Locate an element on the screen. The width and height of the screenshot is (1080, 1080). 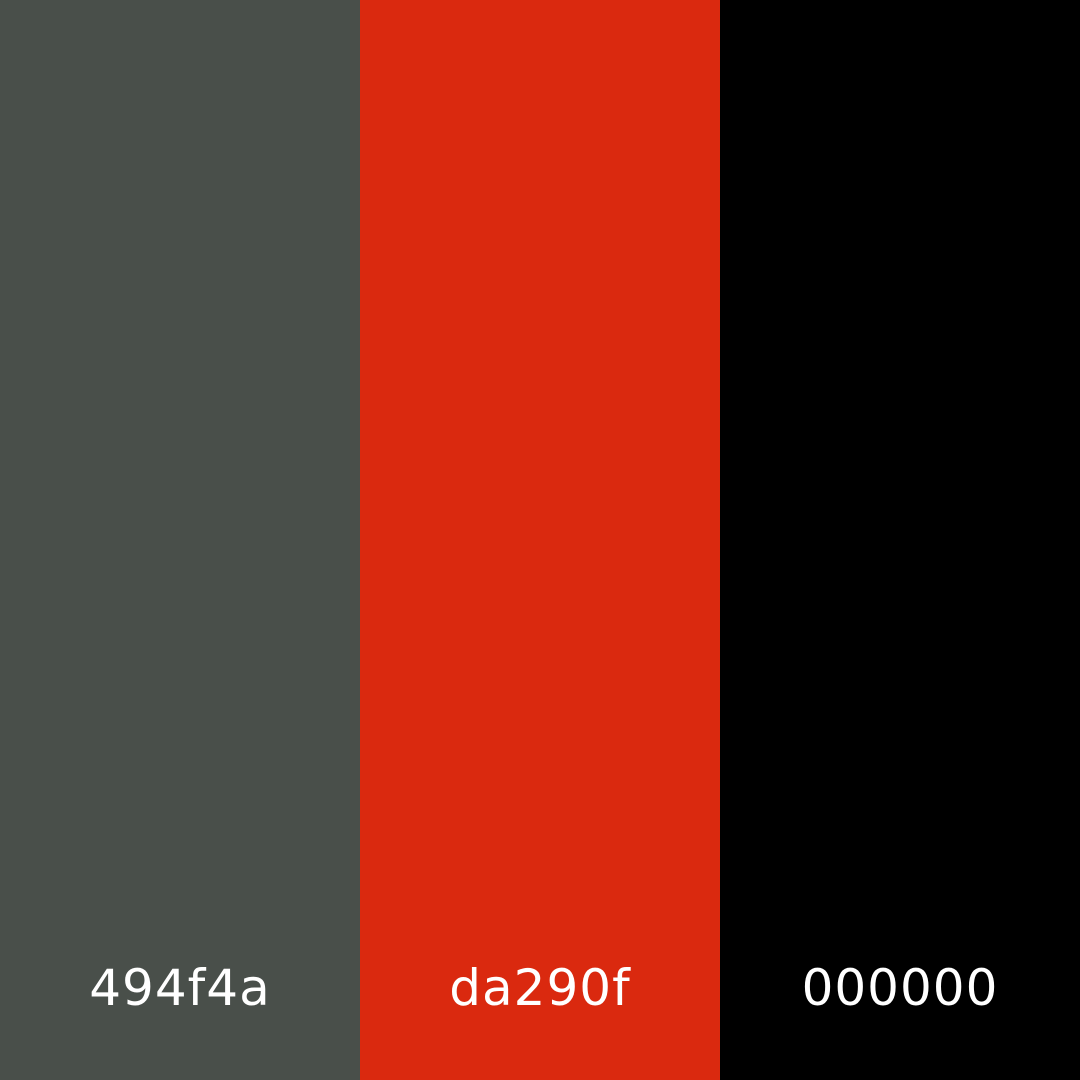
swatch-hex-label-2: da290f is located at coordinates (540, 988).